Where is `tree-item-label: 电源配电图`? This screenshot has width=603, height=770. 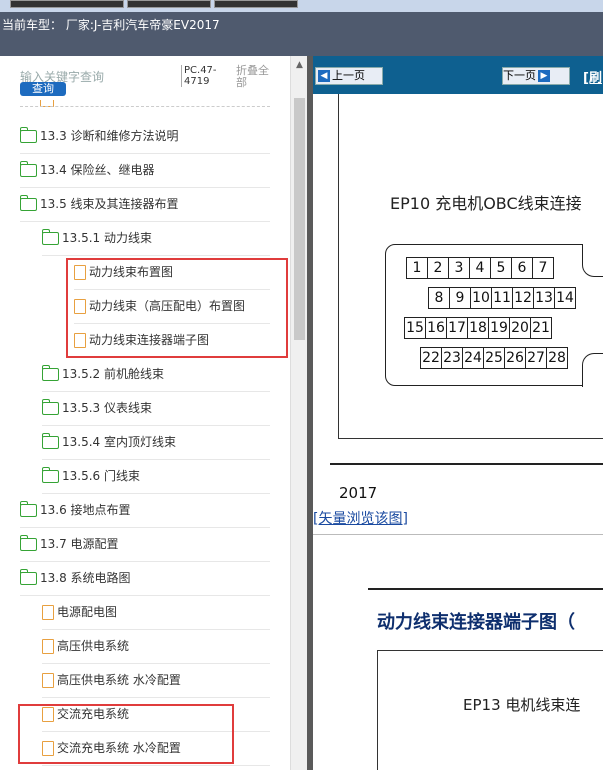 tree-item-label: 电源配电图 is located at coordinates (87, 612).